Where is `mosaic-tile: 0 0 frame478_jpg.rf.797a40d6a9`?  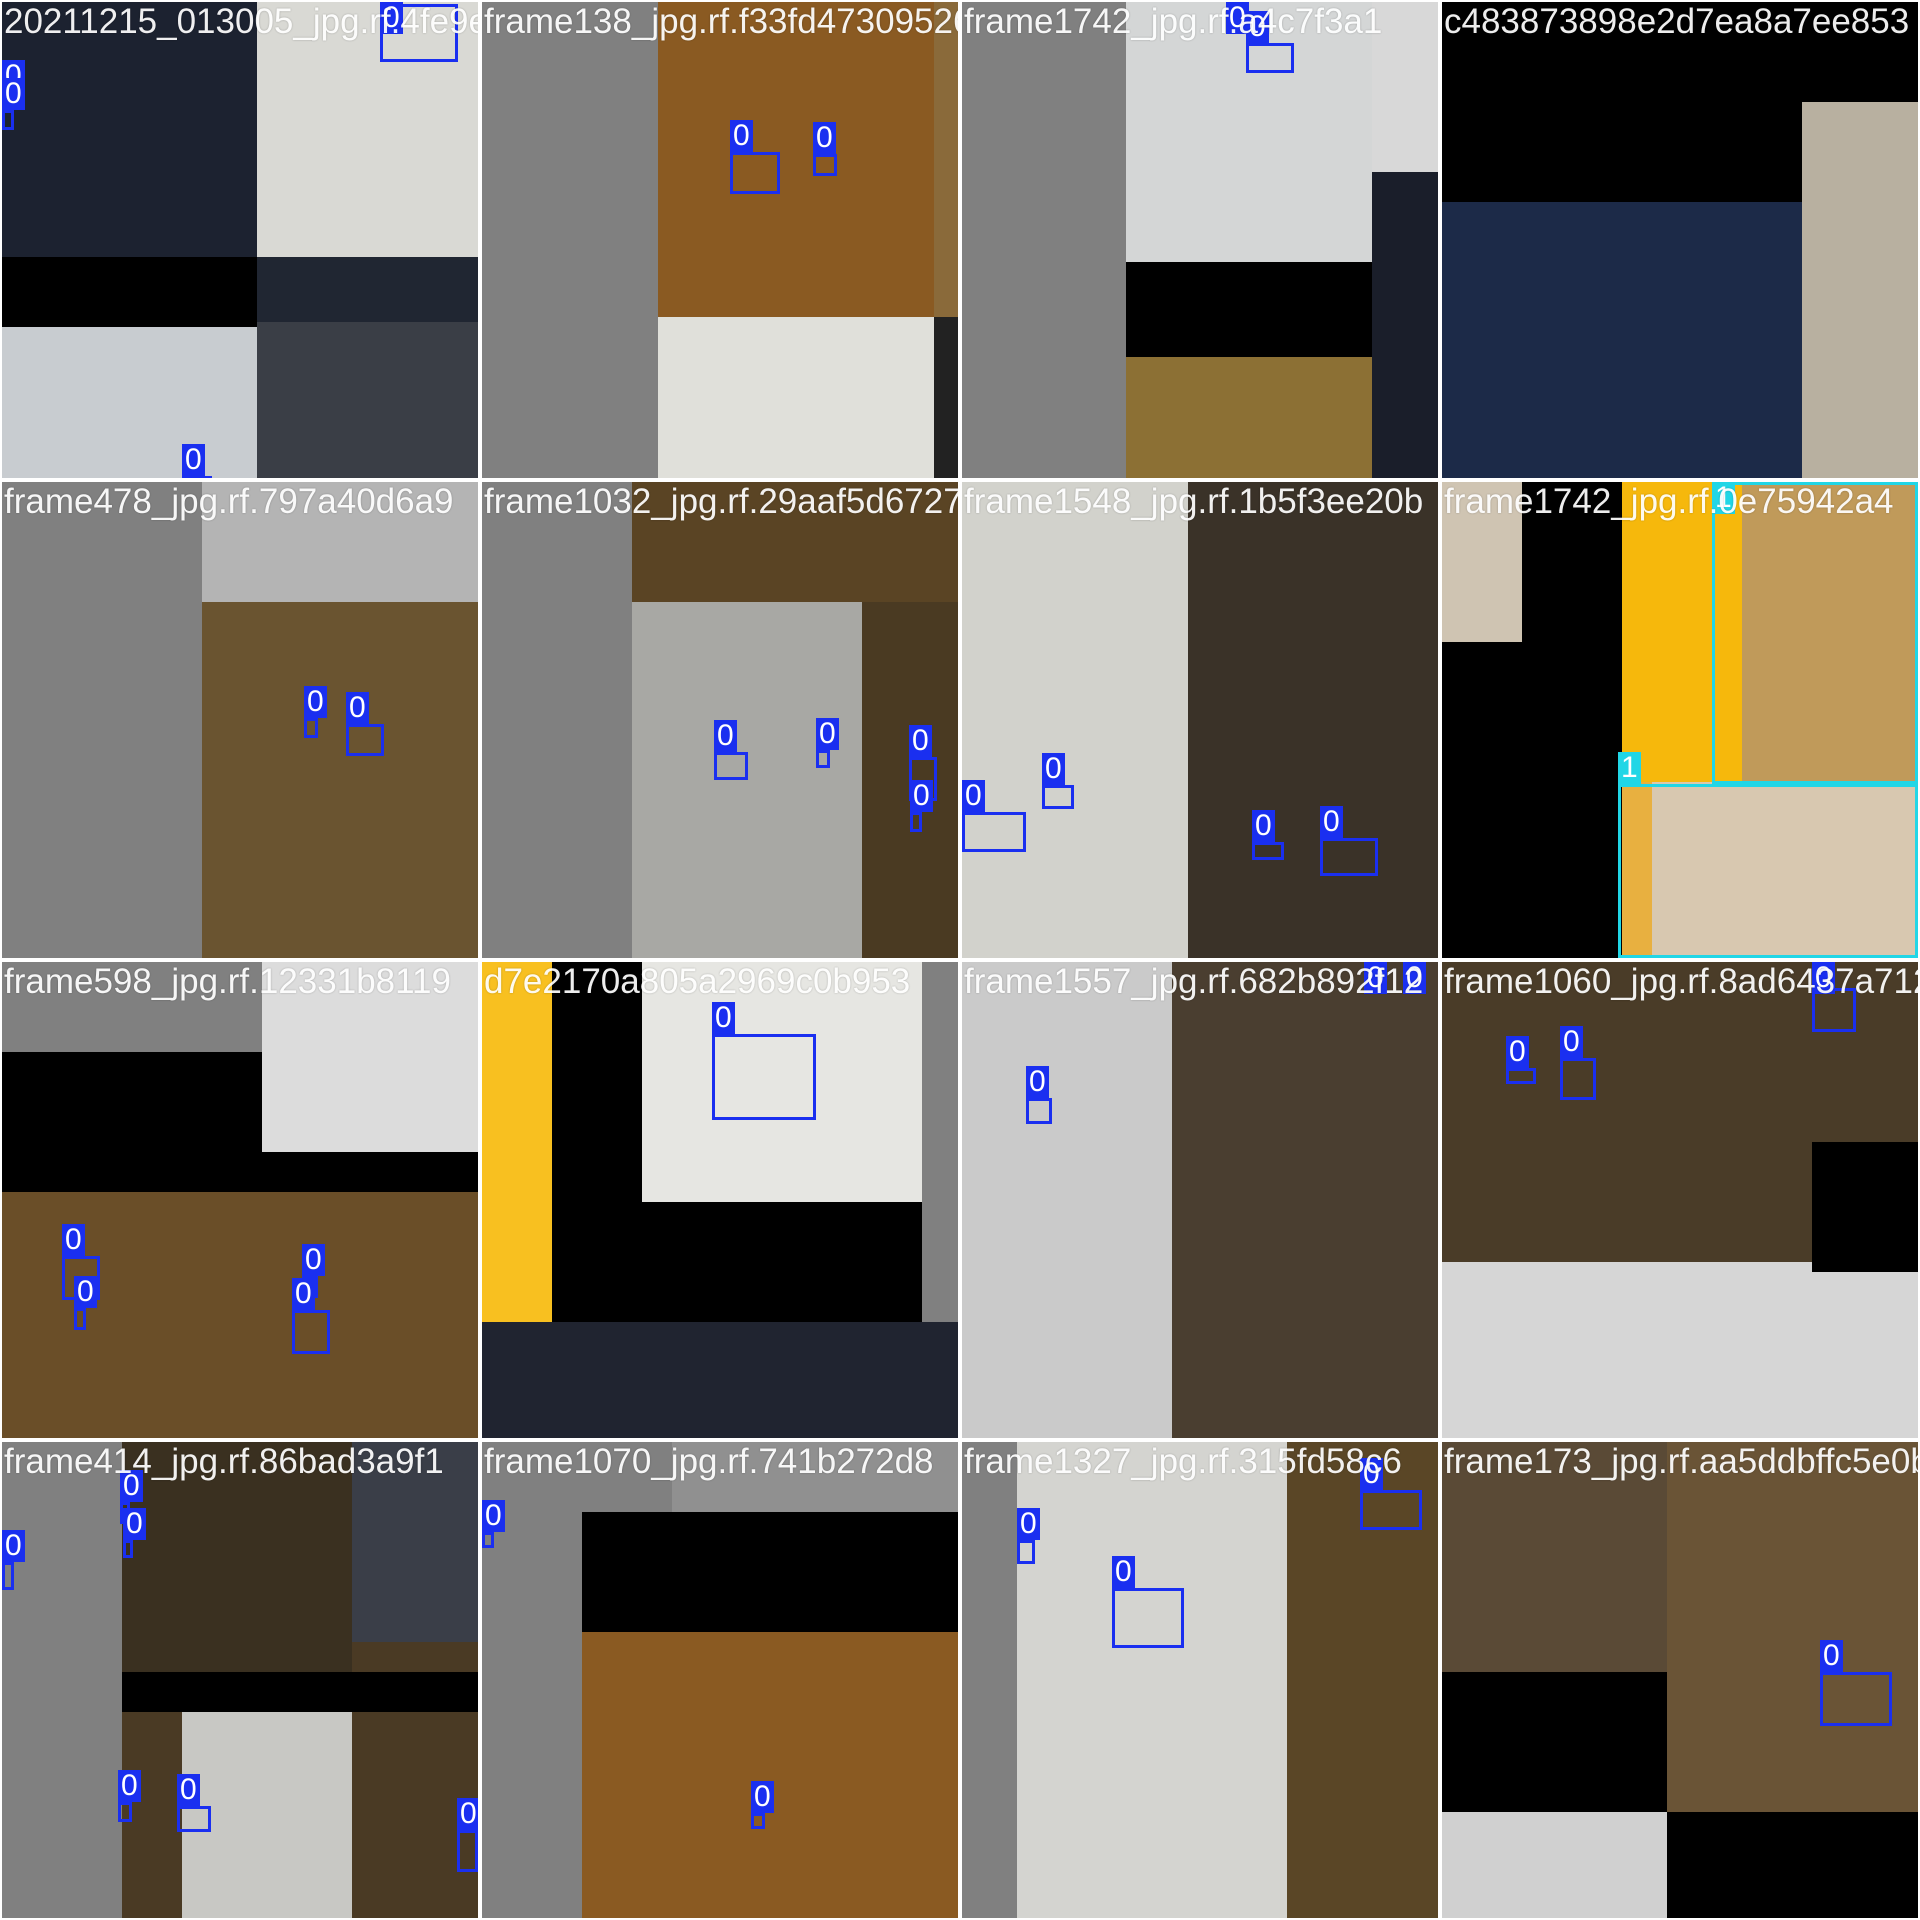
mosaic-tile: 0 0 frame478_jpg.rf.797a40d6a9 is located at coordinates (240, 720).